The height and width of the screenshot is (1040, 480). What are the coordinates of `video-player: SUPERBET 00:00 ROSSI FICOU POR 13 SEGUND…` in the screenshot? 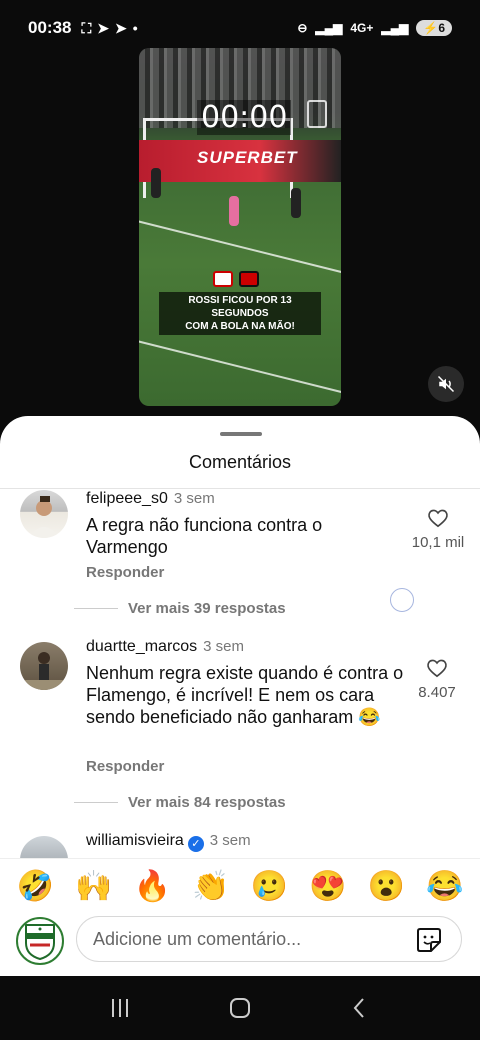 It's located at (240, 227).